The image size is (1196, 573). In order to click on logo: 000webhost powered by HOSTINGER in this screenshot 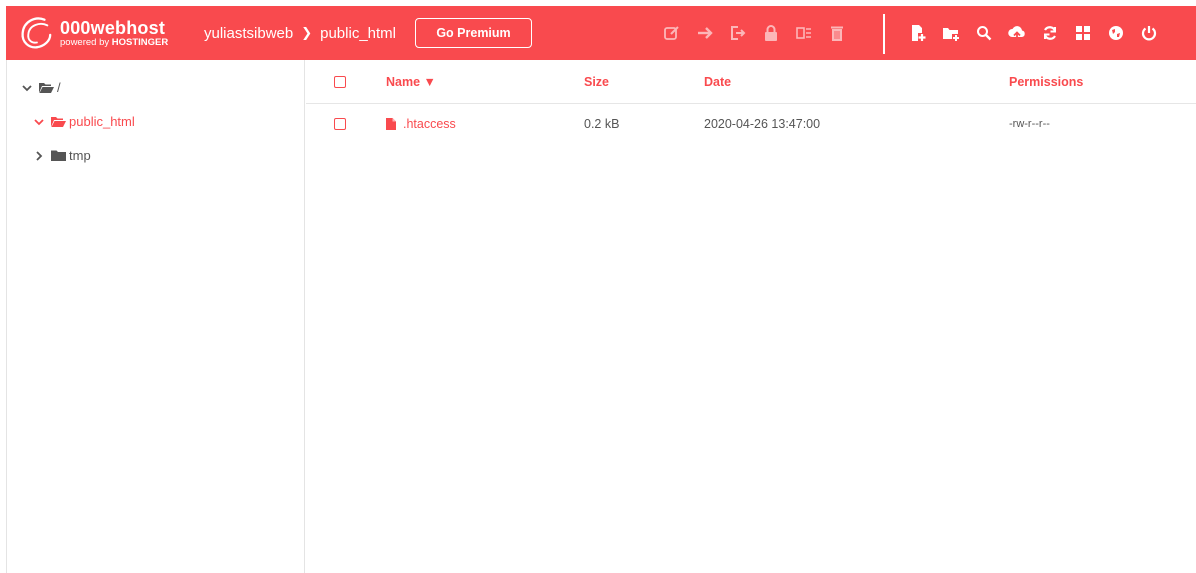, I will do `click(103, 33)`.